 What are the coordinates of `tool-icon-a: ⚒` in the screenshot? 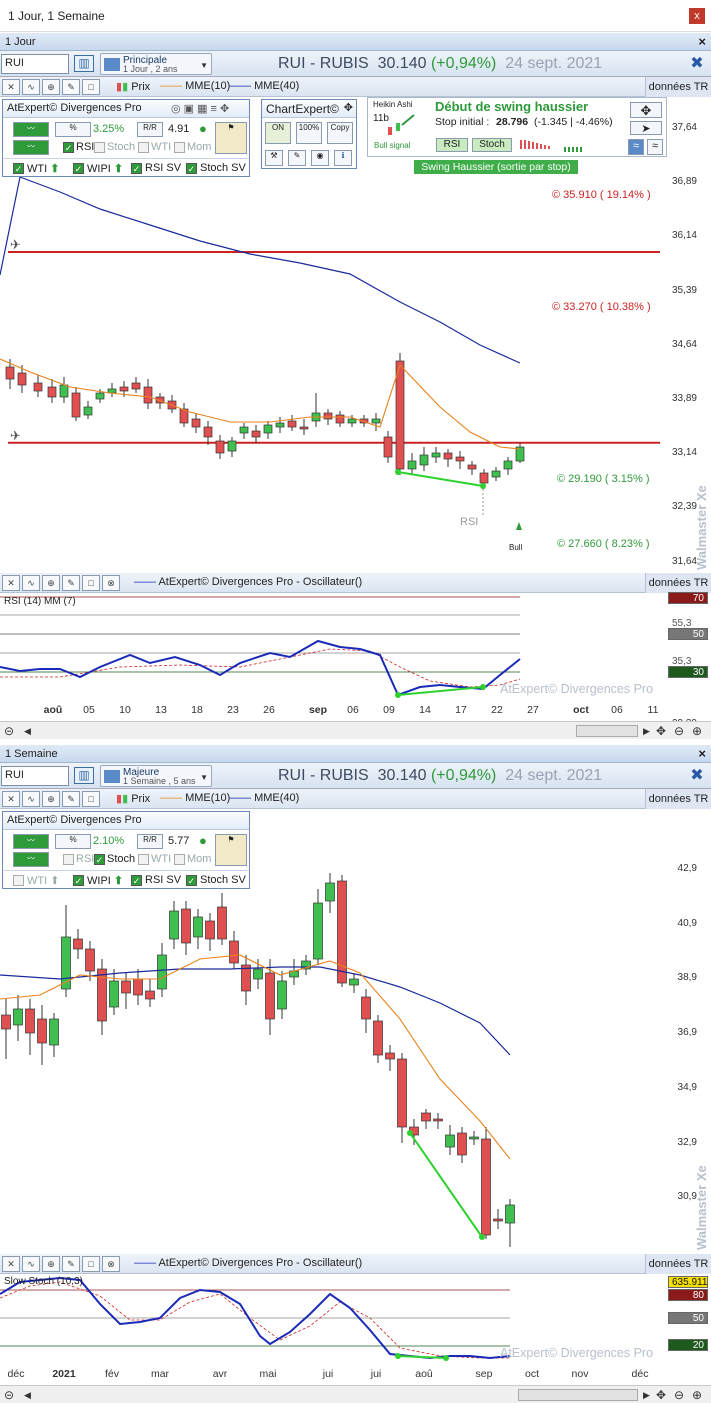 It's located at (274, 158).